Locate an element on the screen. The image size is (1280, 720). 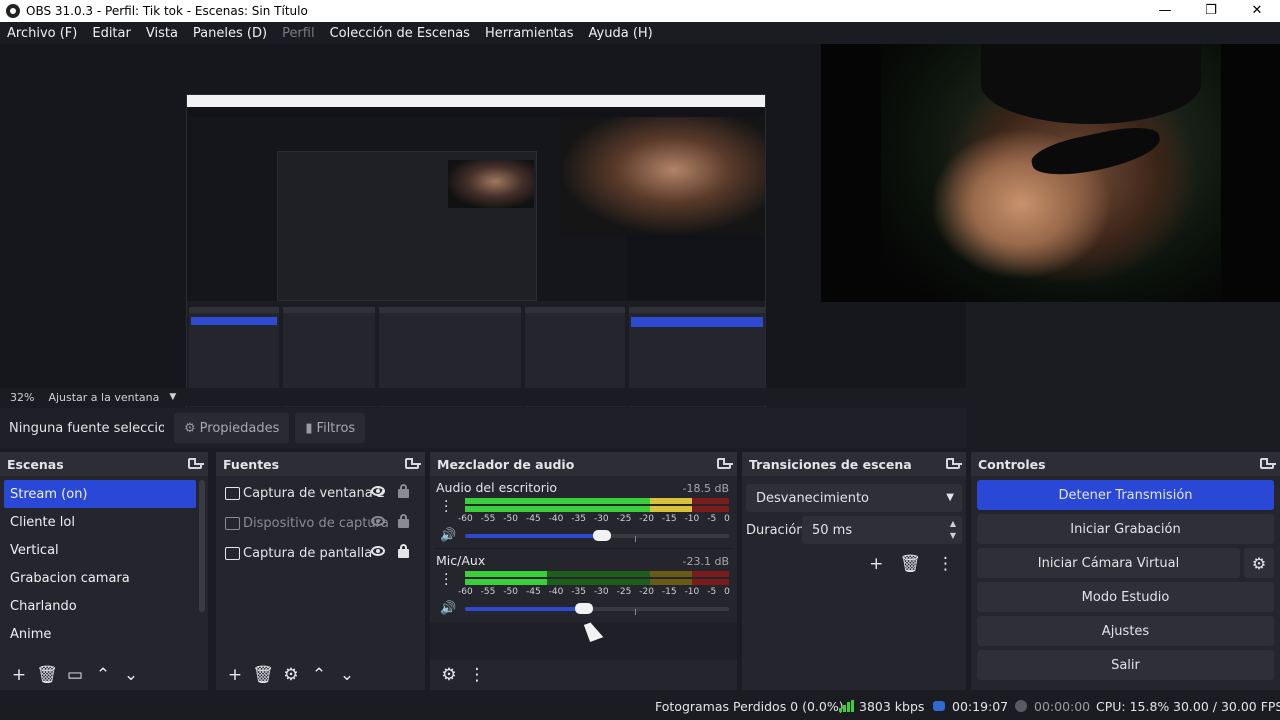
properties-label: Propiedades is located at coordinates (239, 428).